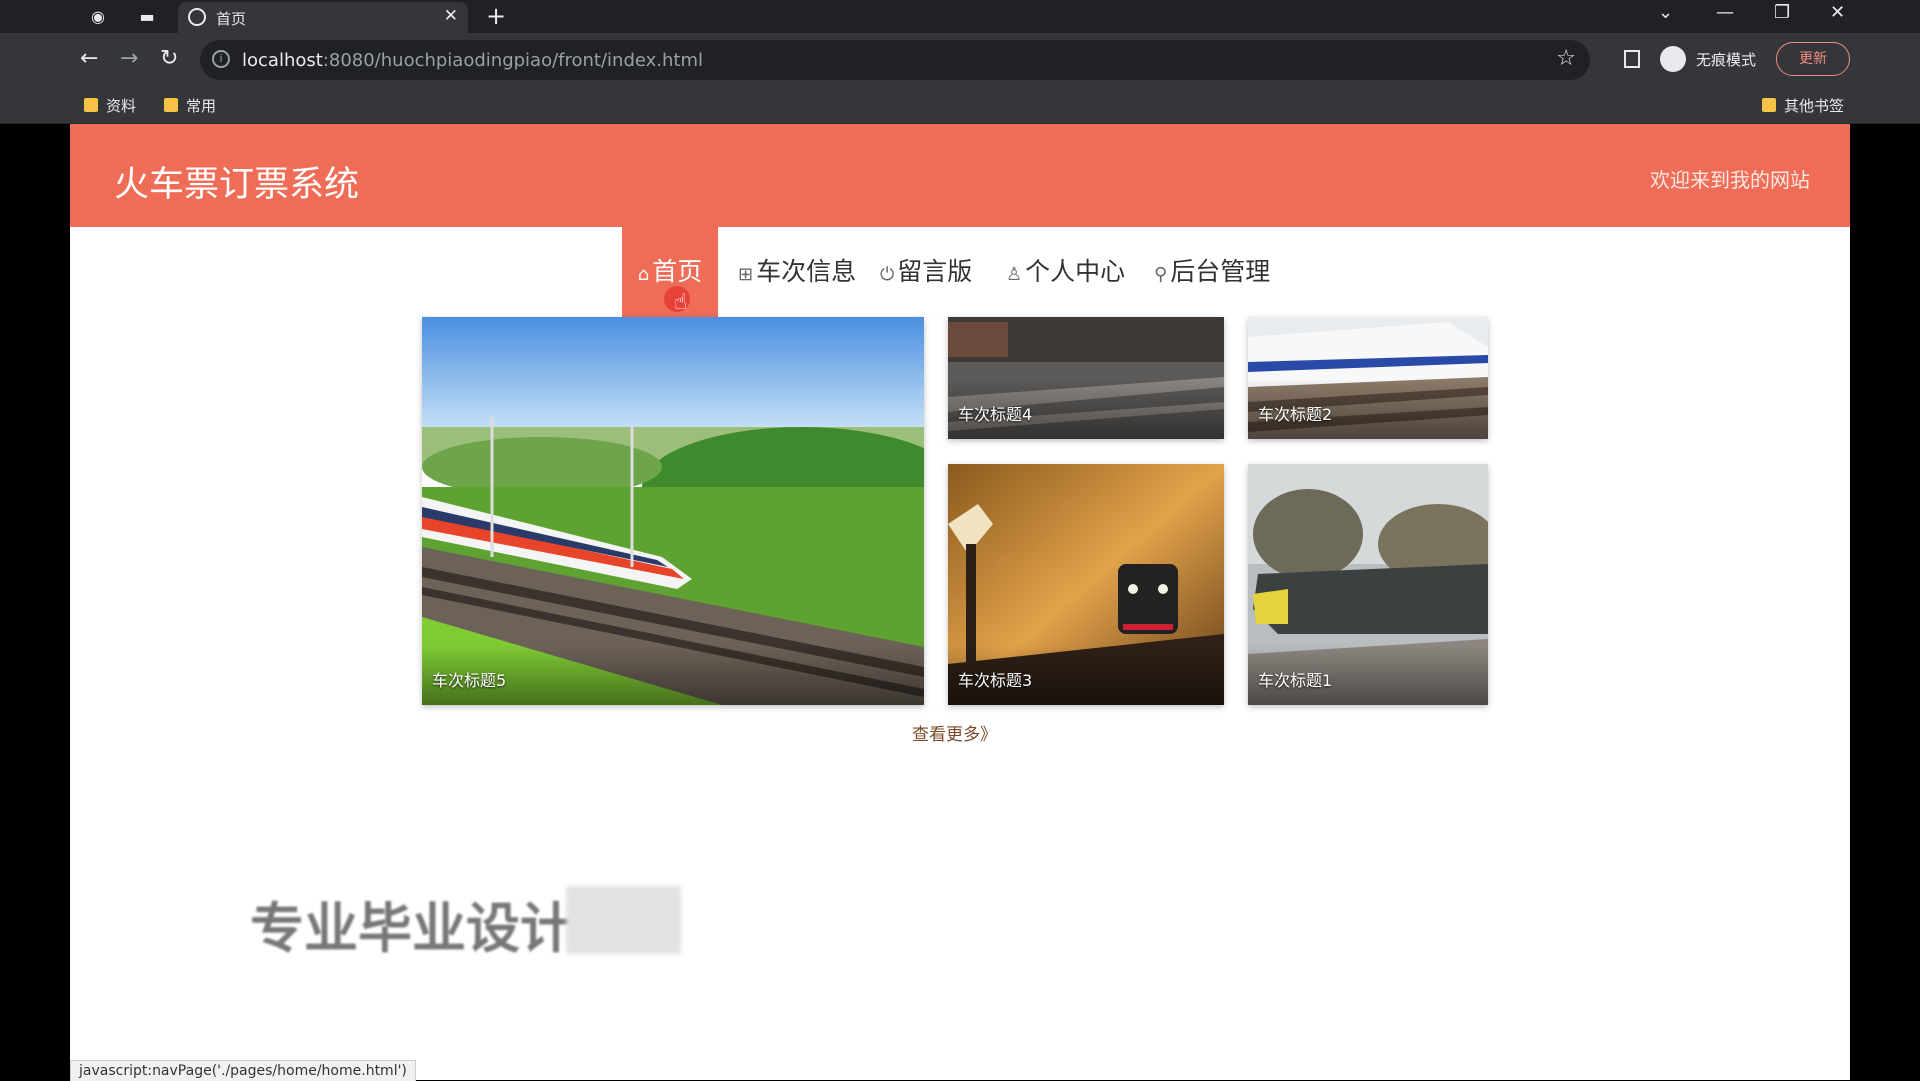 This screenshot has width=1920, height=1081. I want to click on hand-cursor-icon: ☝, so click(681, 302).